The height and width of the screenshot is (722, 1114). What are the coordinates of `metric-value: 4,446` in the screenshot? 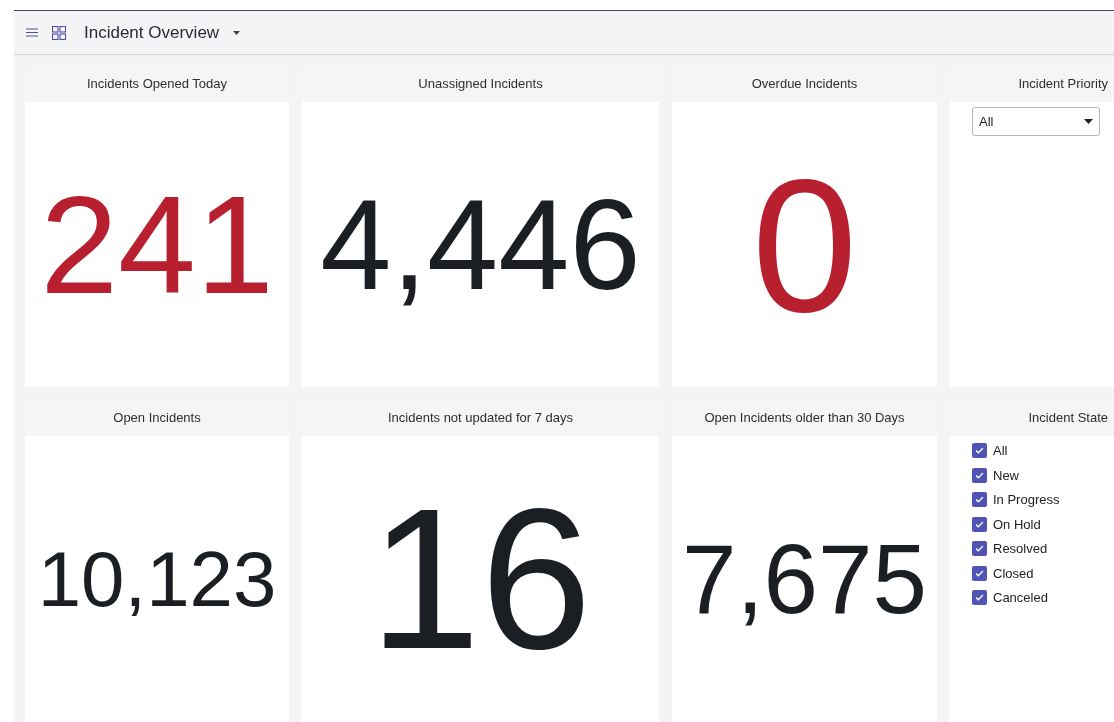 It's located at (480, 244).